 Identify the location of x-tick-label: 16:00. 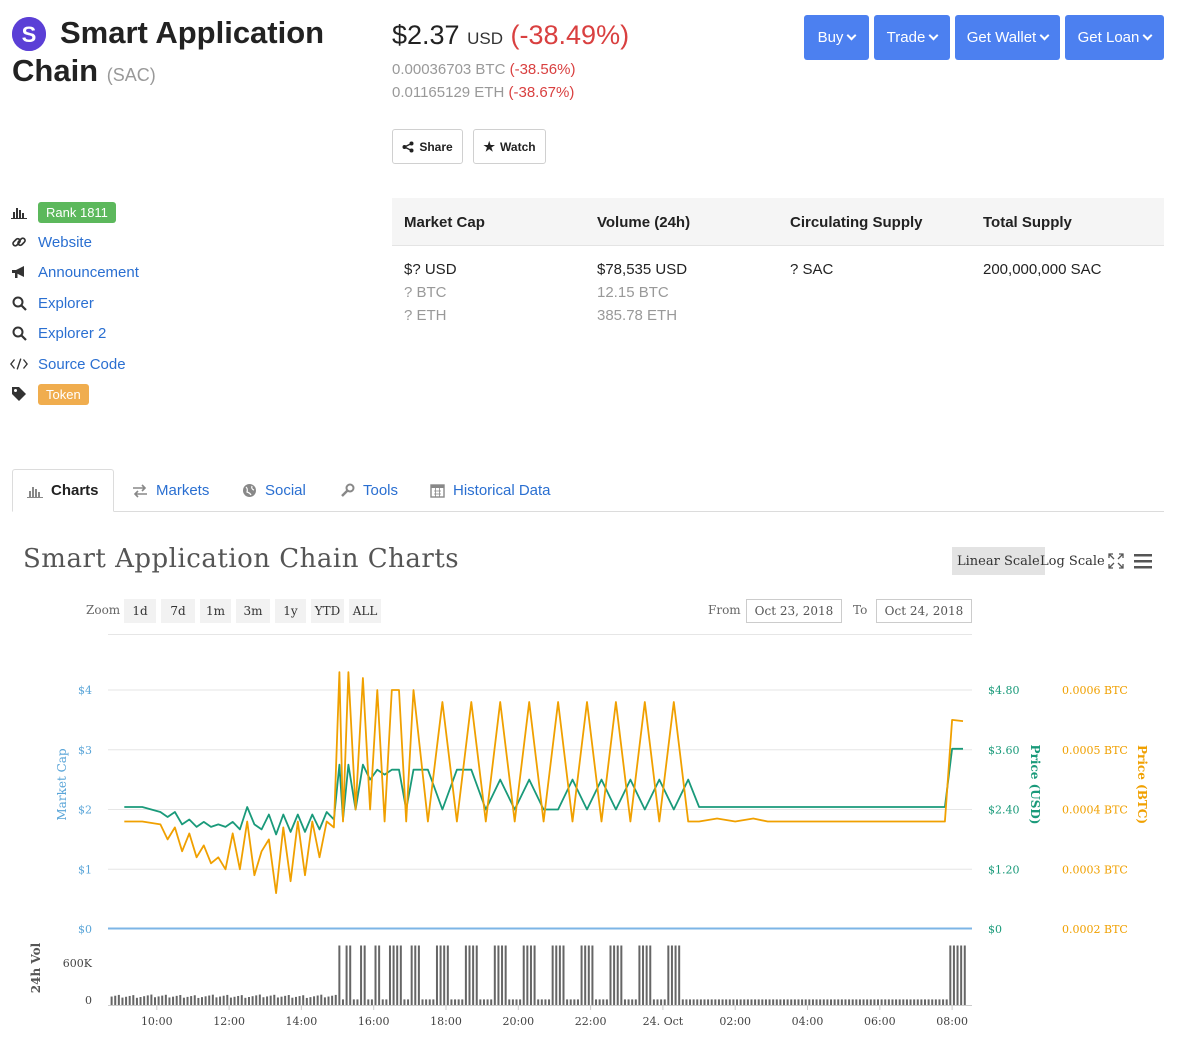
(374, 1021).